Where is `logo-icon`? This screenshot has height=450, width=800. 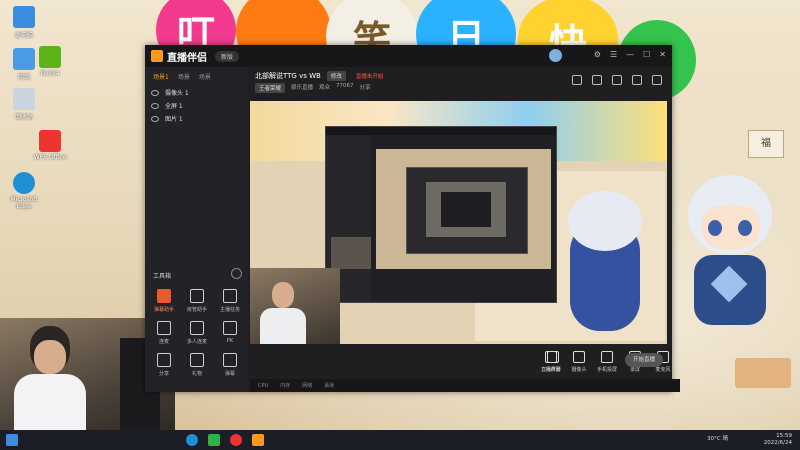
logo-icon is located at coordinates (157, 56).